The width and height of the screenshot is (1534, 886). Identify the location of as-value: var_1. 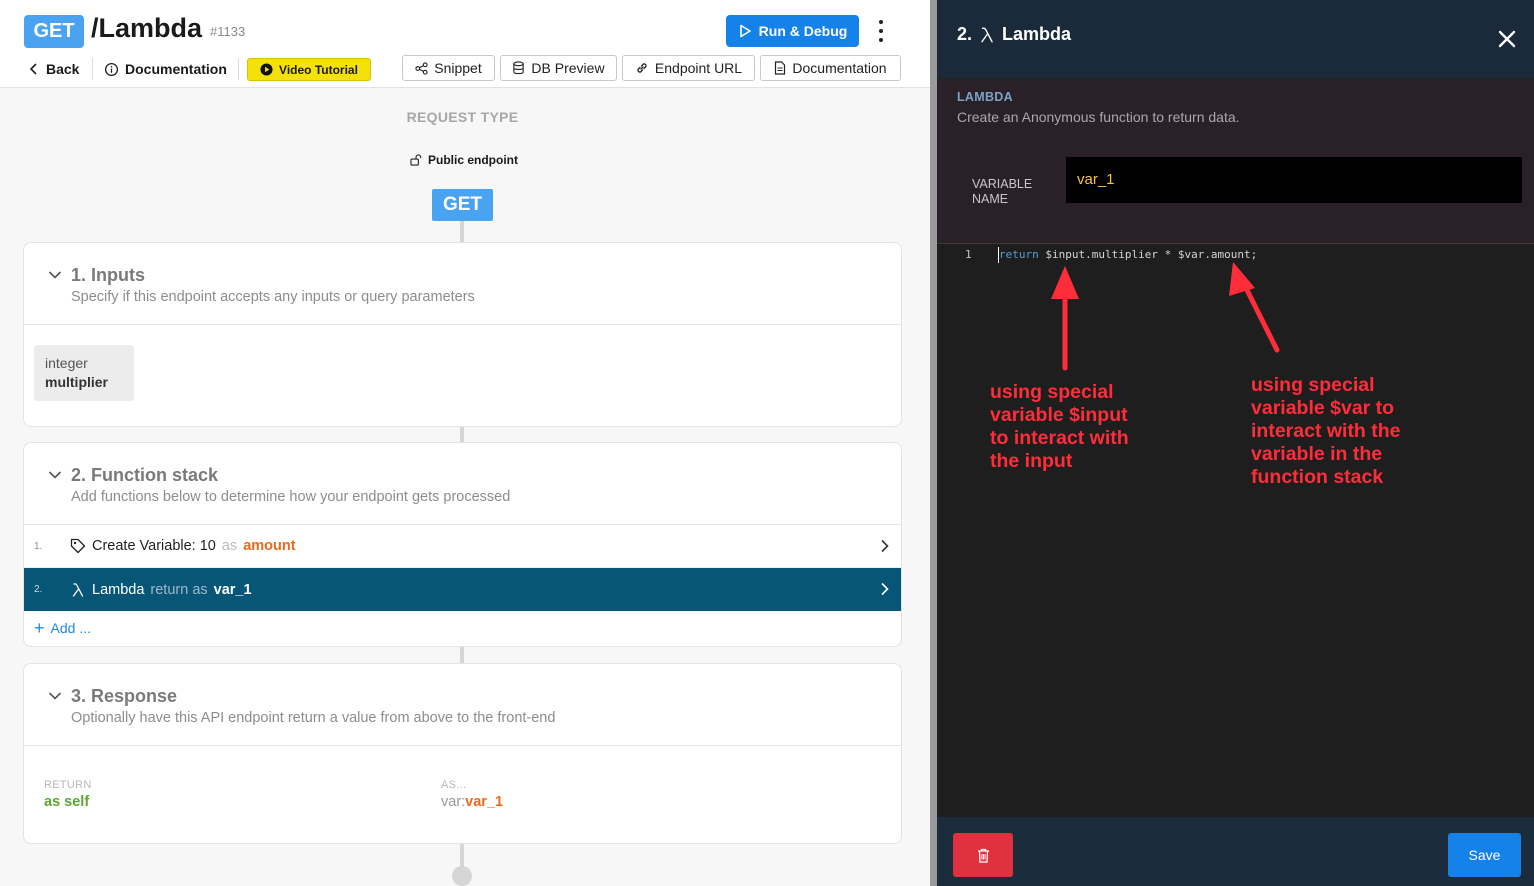
(484, 802).